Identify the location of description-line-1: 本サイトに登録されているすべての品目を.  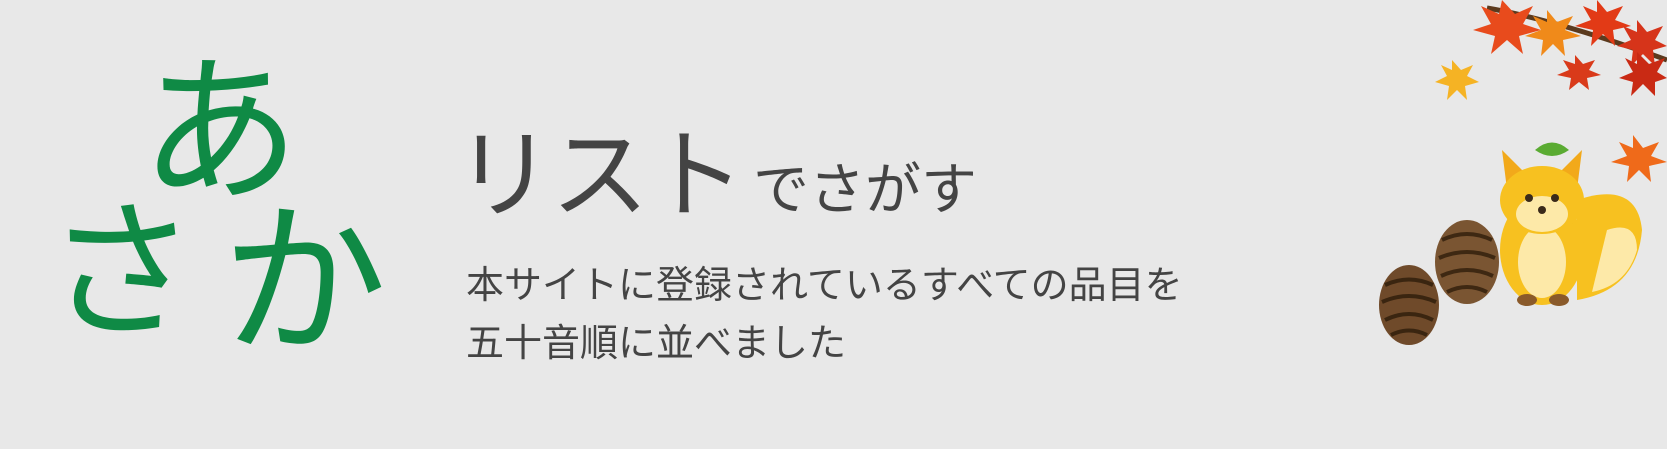
(824, 285).